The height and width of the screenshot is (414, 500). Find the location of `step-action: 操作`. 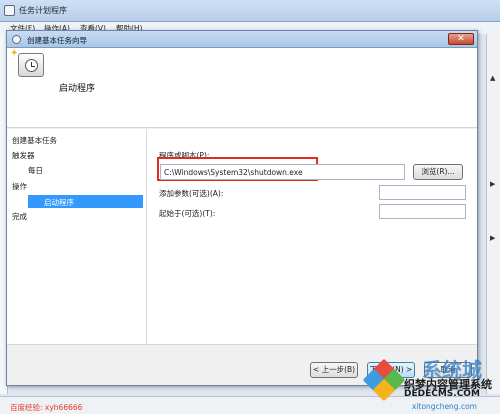

step-action: 操作 is located at coordinates (19, 186).